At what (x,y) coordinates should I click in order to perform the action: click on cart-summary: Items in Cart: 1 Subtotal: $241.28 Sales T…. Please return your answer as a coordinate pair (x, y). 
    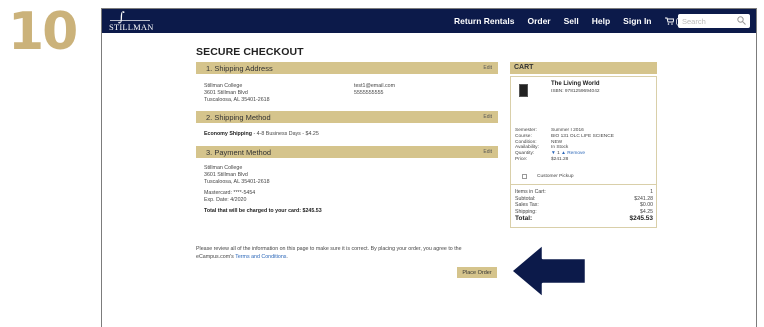
    Looking at the image, I should click on (583, 205).